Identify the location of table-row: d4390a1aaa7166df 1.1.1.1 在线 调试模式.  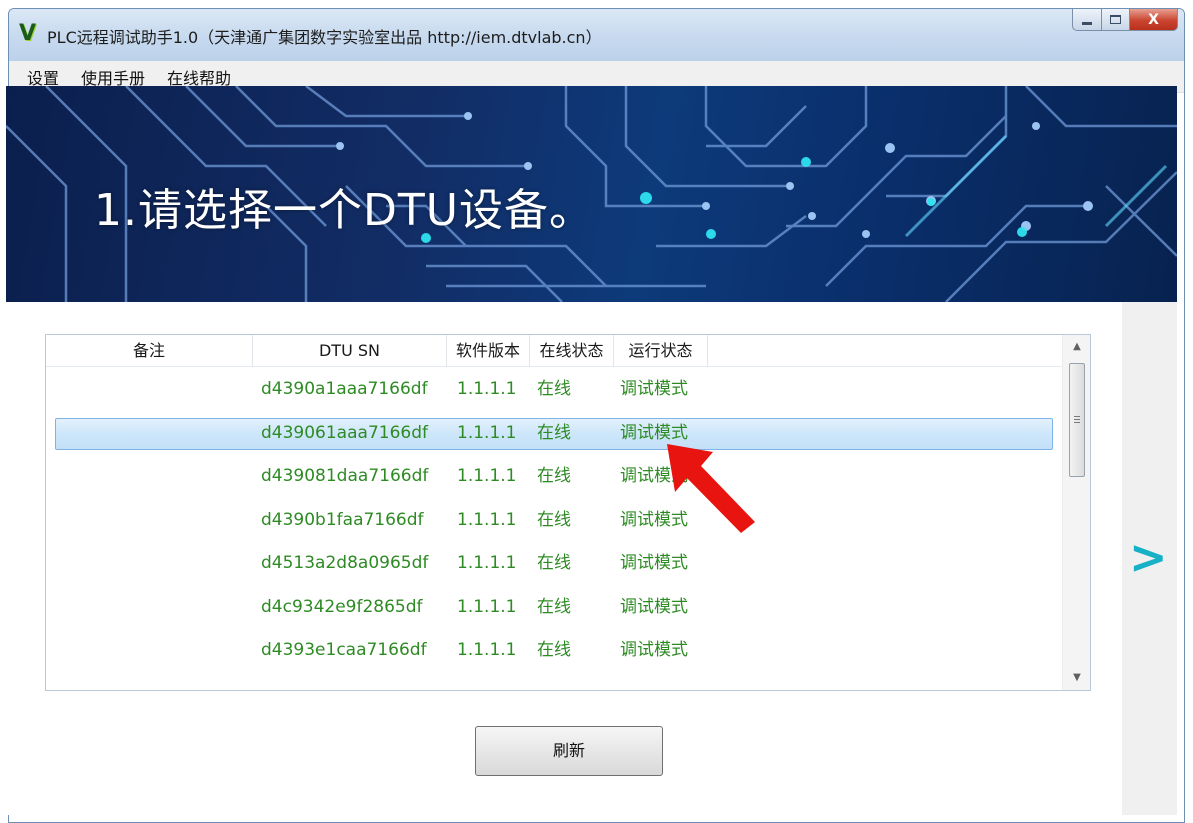
(554, 390).